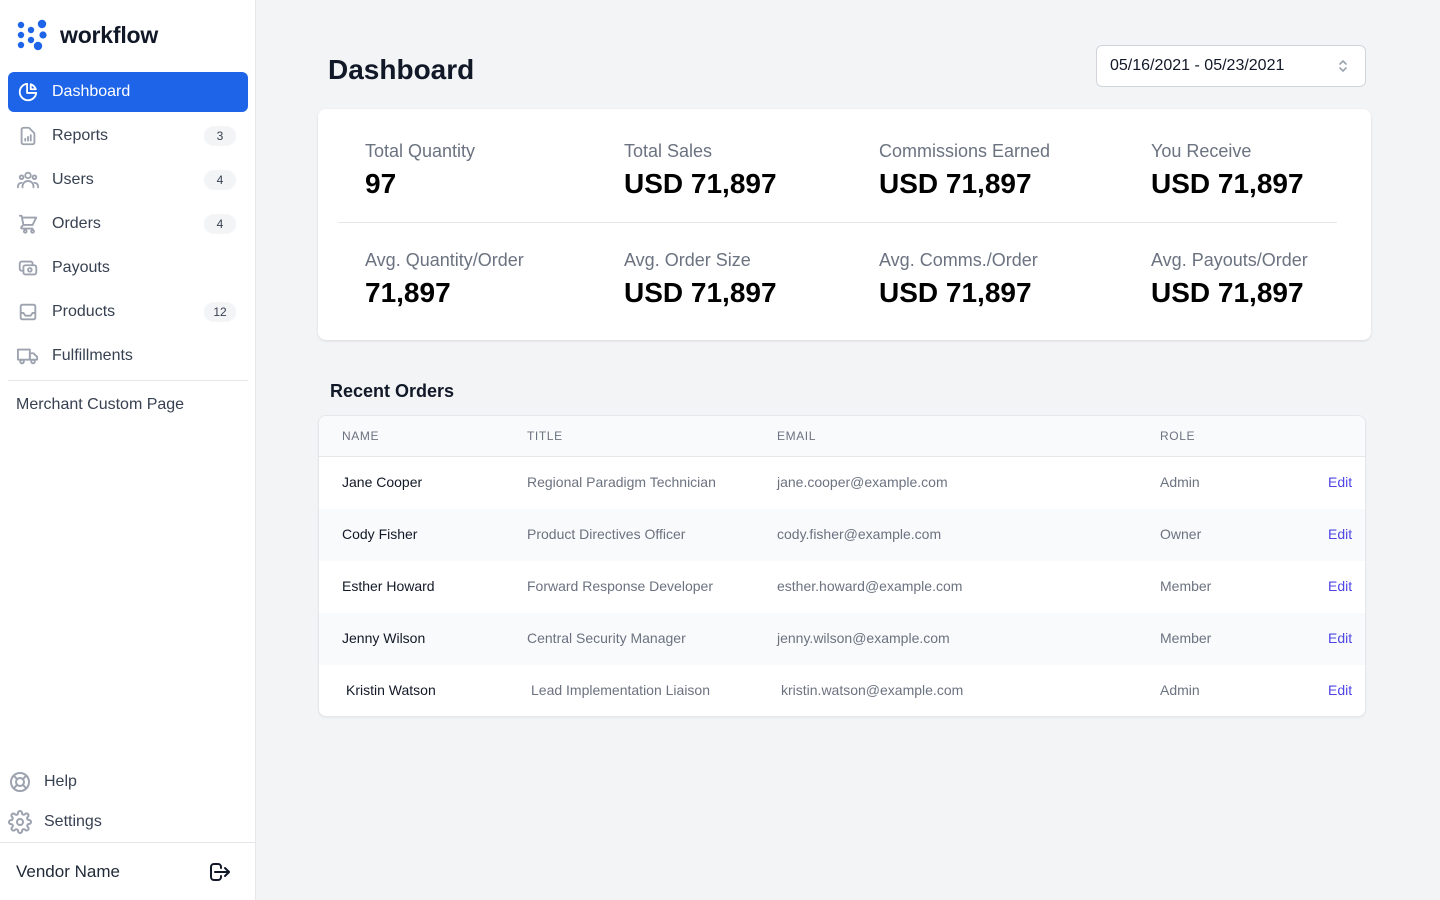 Image resolution: width=1440 pixels, height=900 pixels. What do you see at coordinates (361, 436) in the screenshot?
I see `column-header-name: NAME` at bounding box center [361, 436].